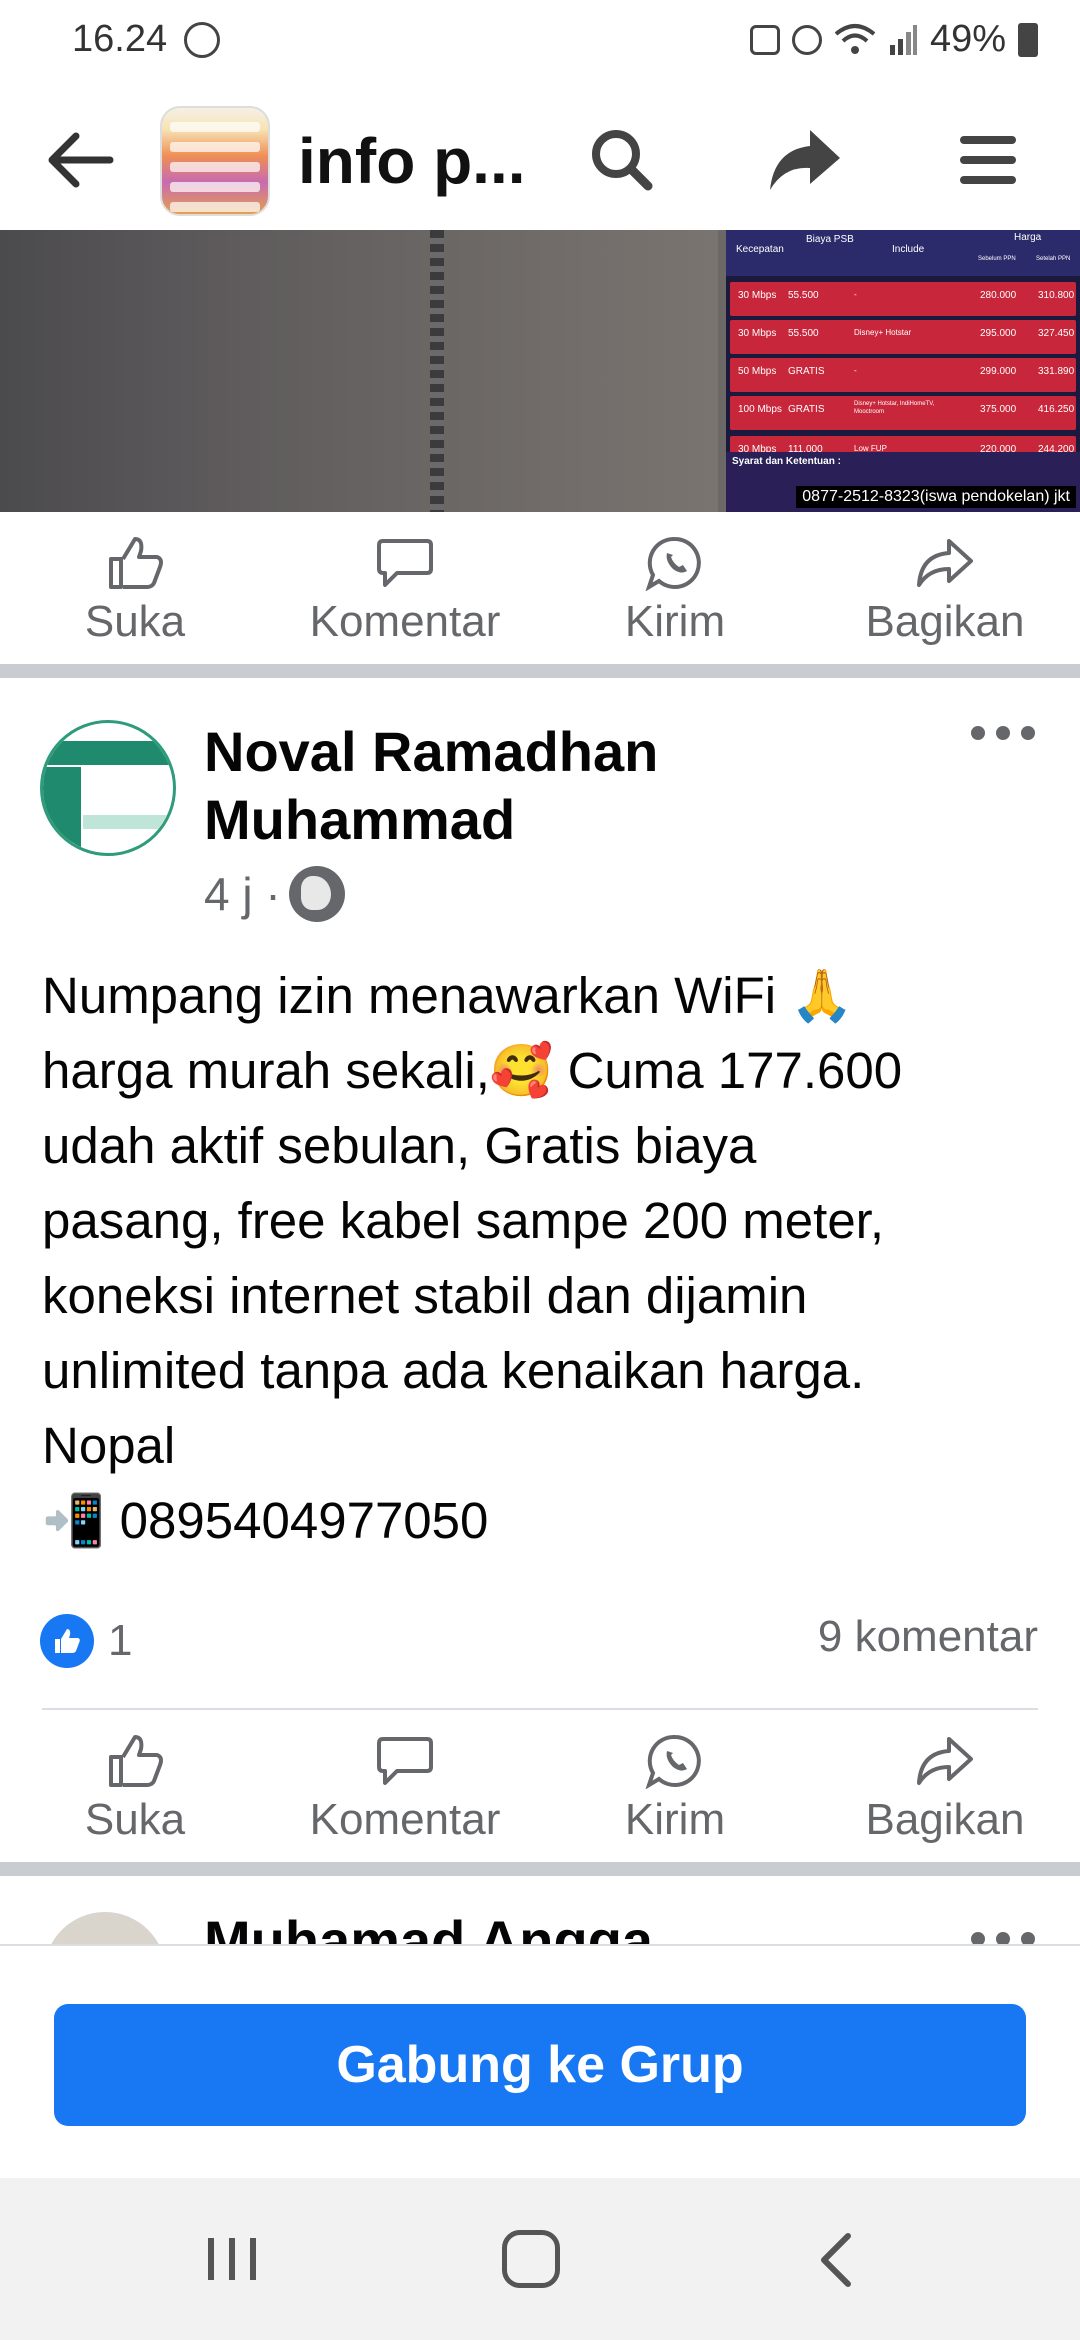  I want to click on price-cell: 327.450, so click(1056, 333).